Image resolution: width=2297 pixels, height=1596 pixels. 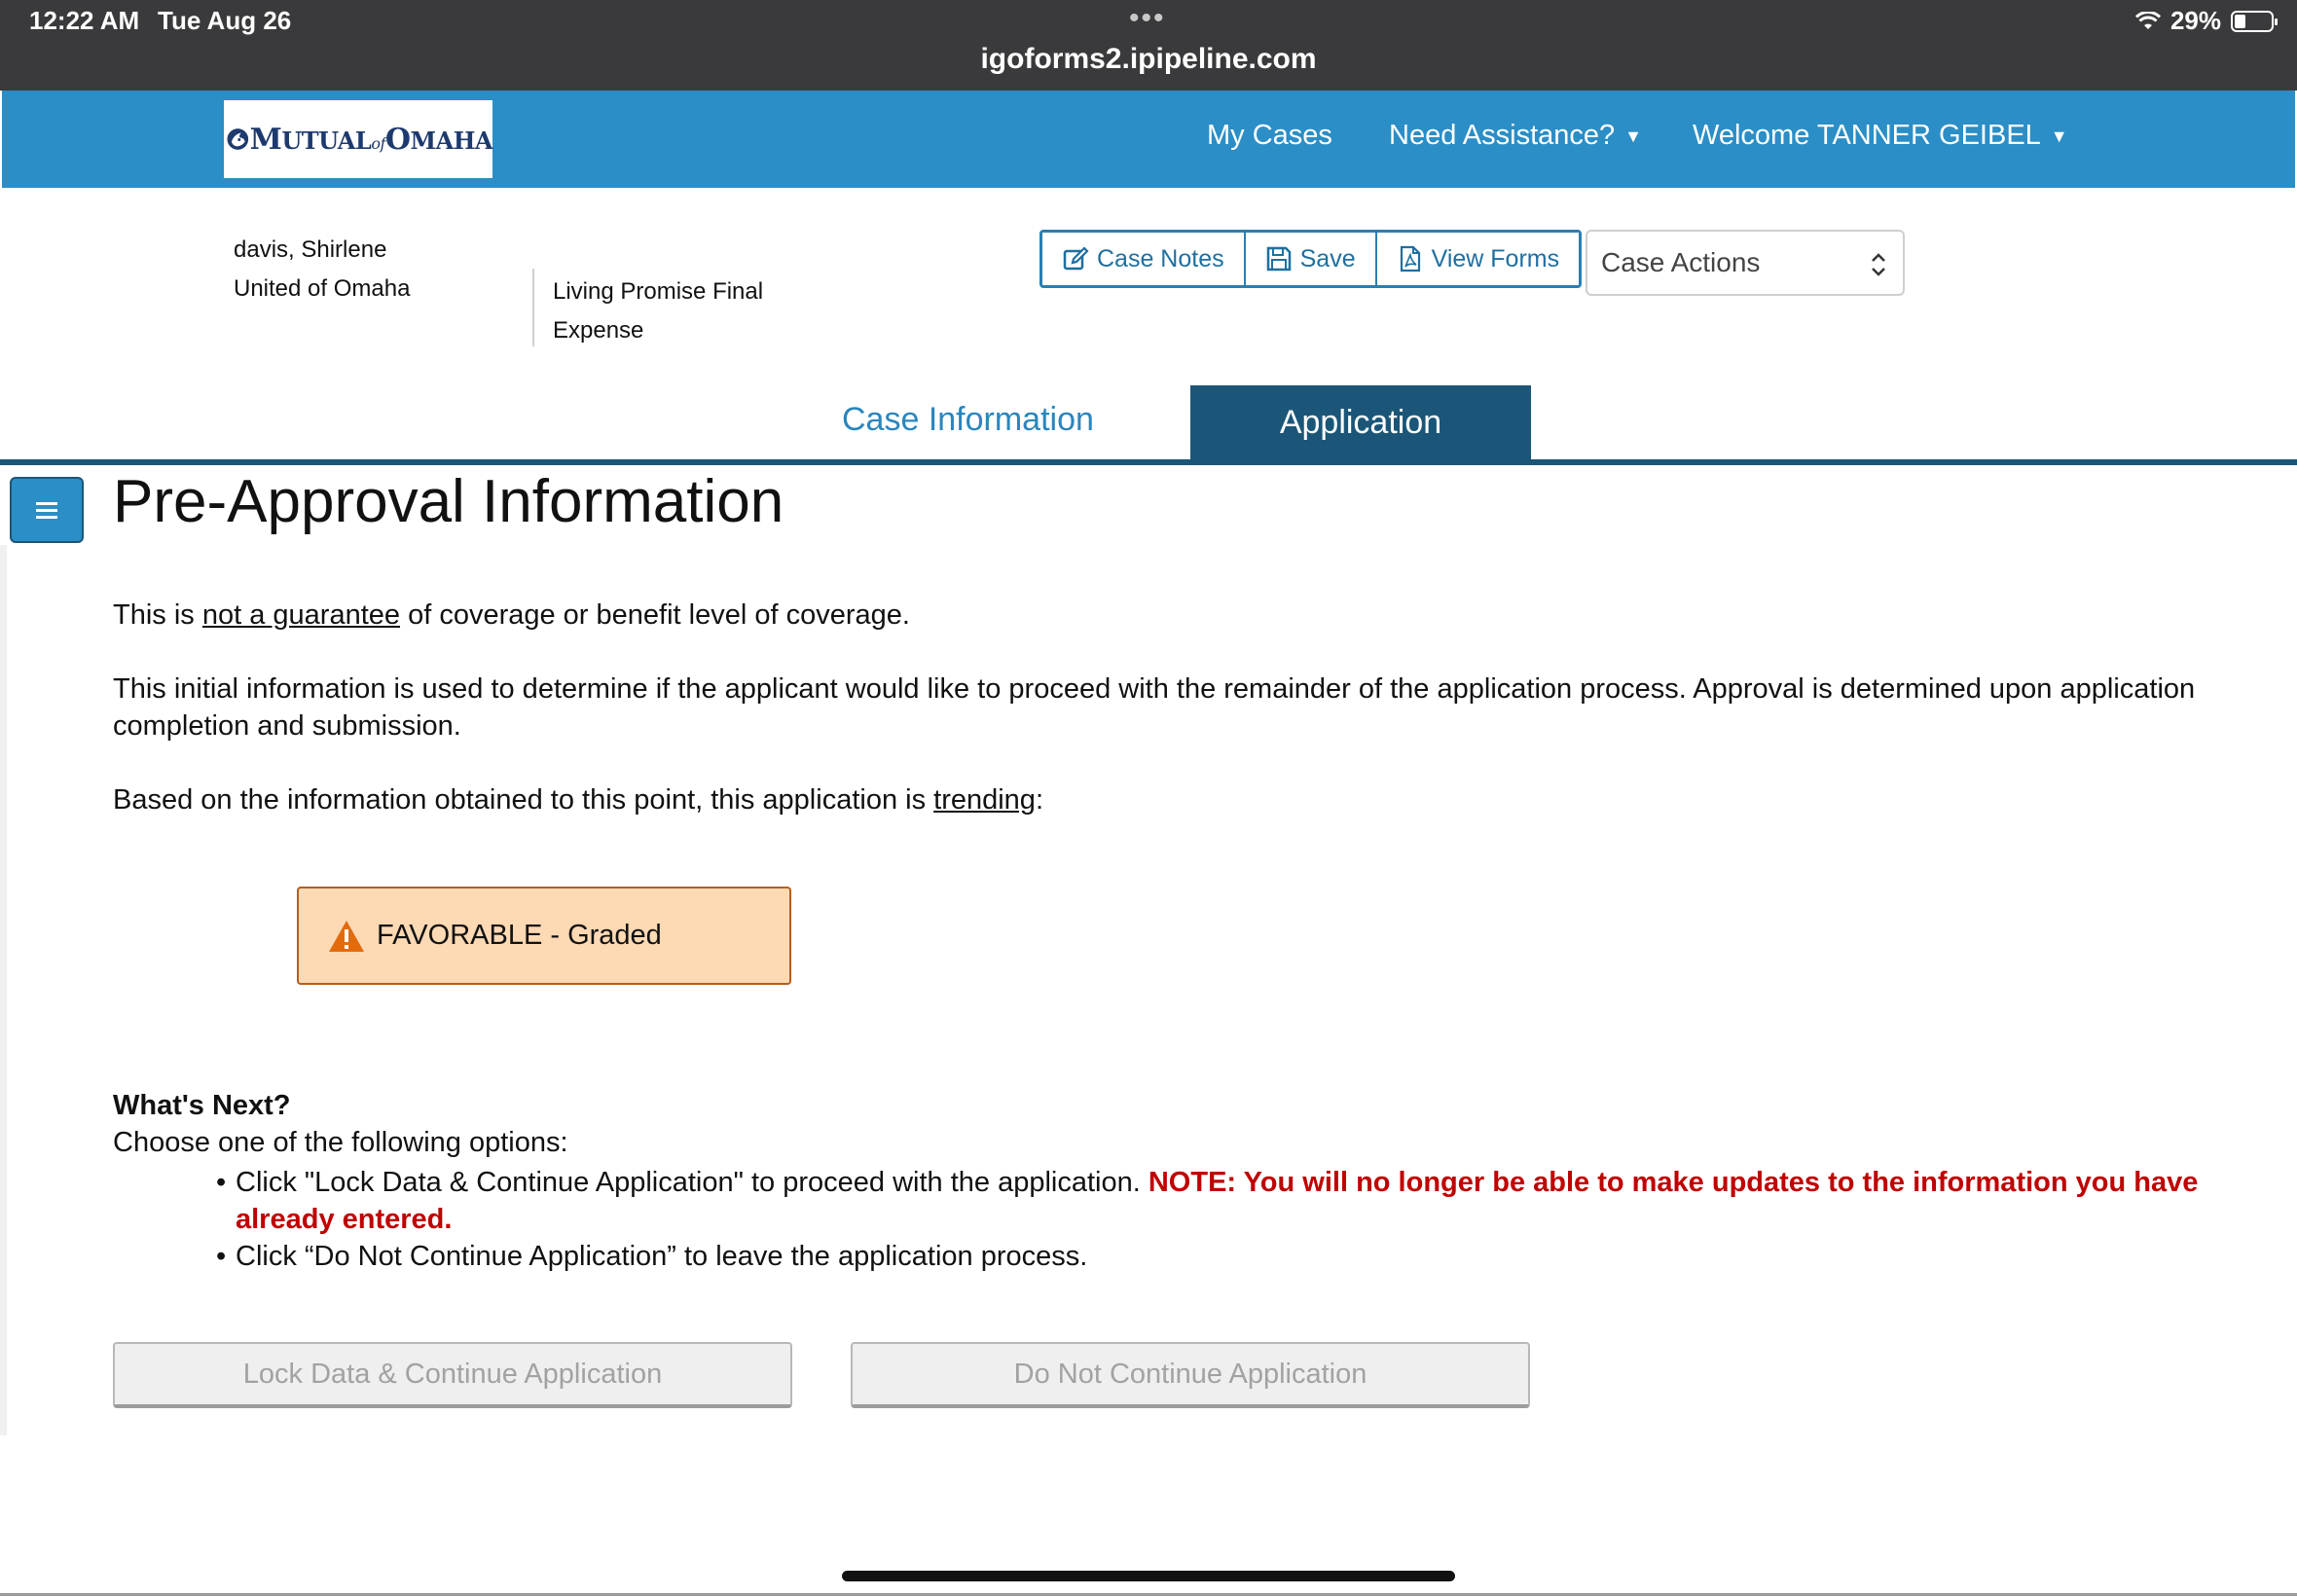 What do you see at coordinates (1278, 259) in the screenshot?
I see `floppy-disk-icon` at bounding box center [1278, 259].